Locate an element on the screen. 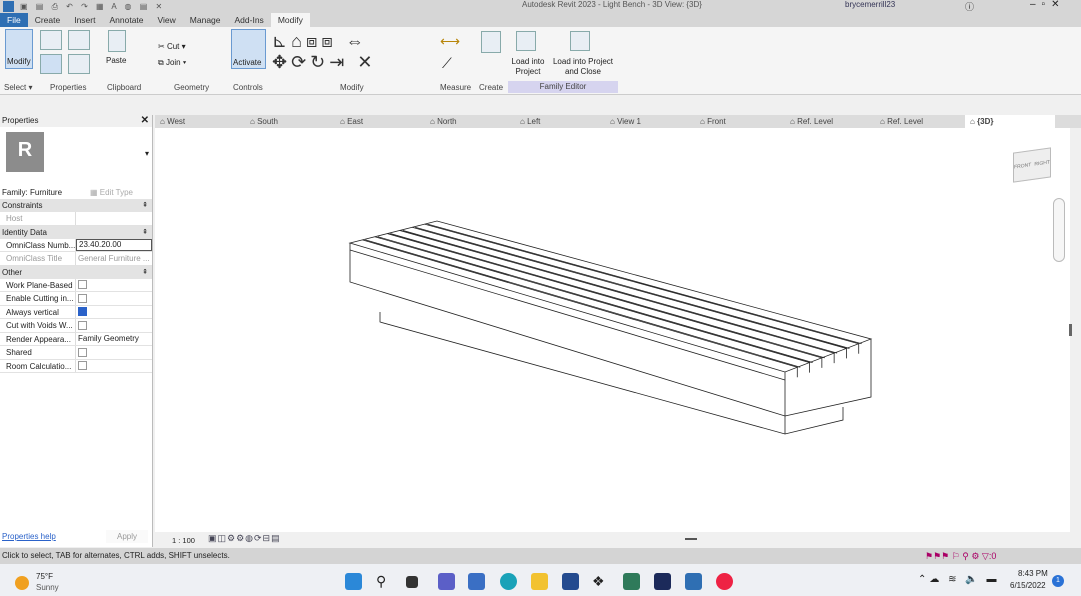 Image resolution: width=1081 pixels, height=596 pixels. view-tab: ⌂ North is located at coordinates (470, 121).